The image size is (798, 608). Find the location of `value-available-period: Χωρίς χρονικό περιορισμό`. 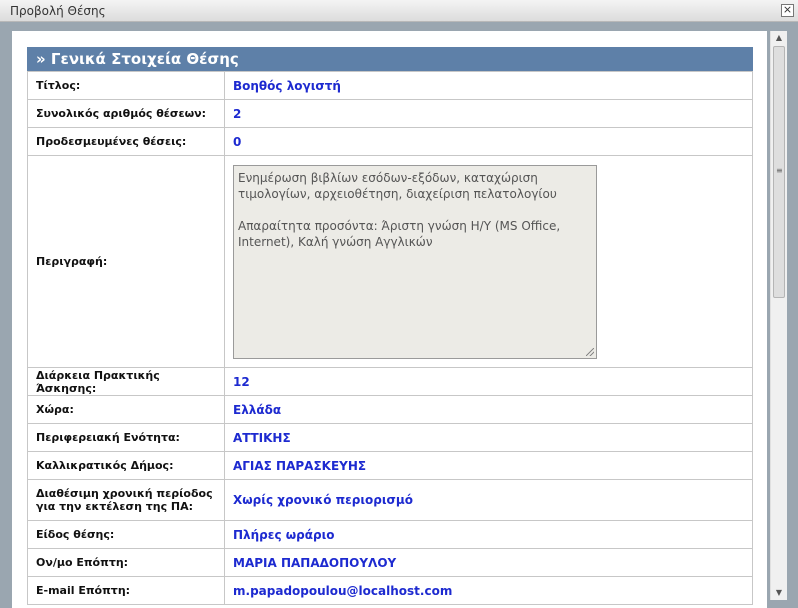

value-available-period: Χωρίς χρονικό περιορισμό is located at coordinates (488, 500).